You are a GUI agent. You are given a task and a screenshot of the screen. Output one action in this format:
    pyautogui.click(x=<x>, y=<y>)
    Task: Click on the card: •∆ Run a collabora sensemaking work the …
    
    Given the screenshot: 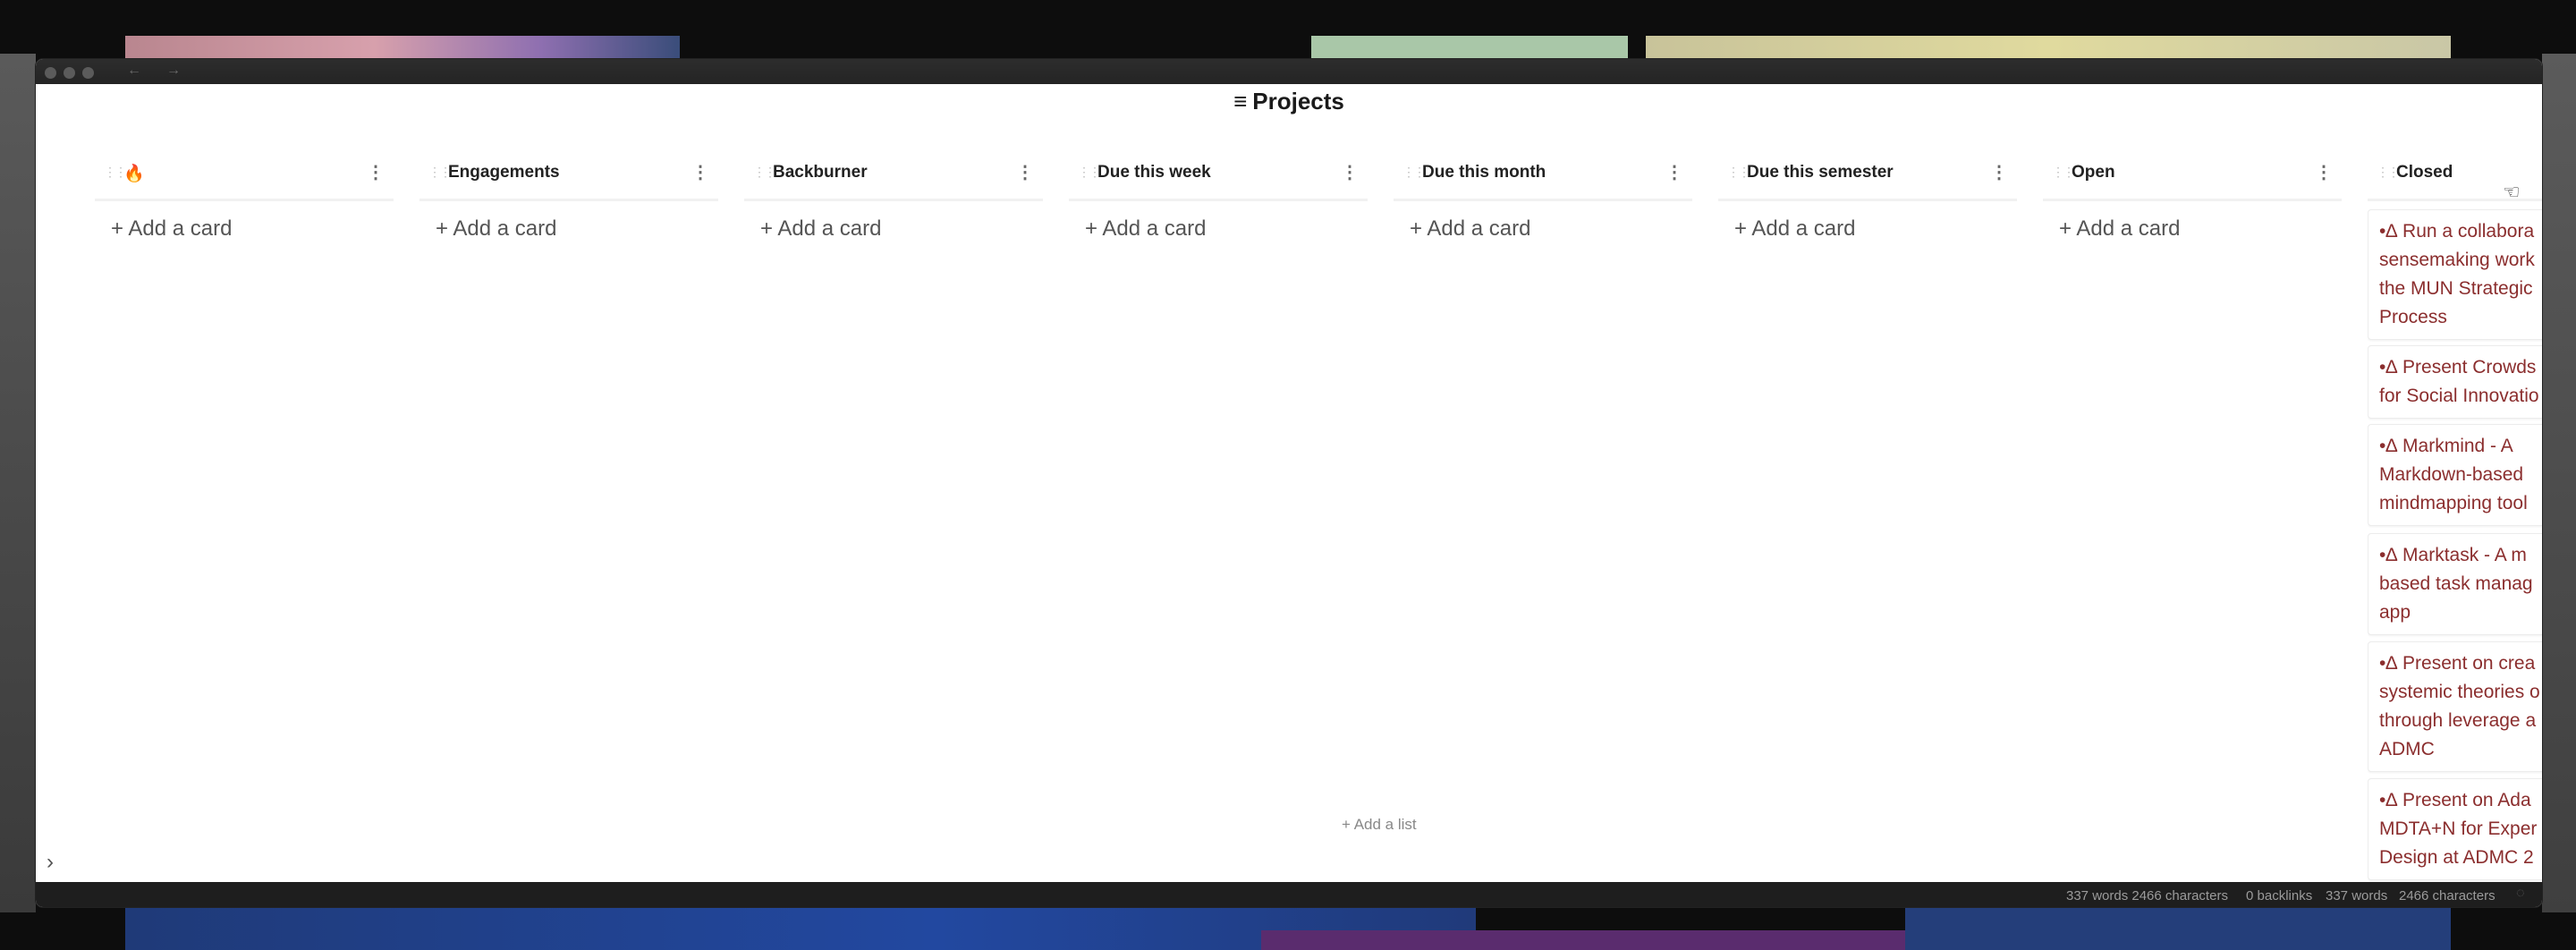 What is the action you would take?
    pyautogui.click(x=2455, y=274)
    